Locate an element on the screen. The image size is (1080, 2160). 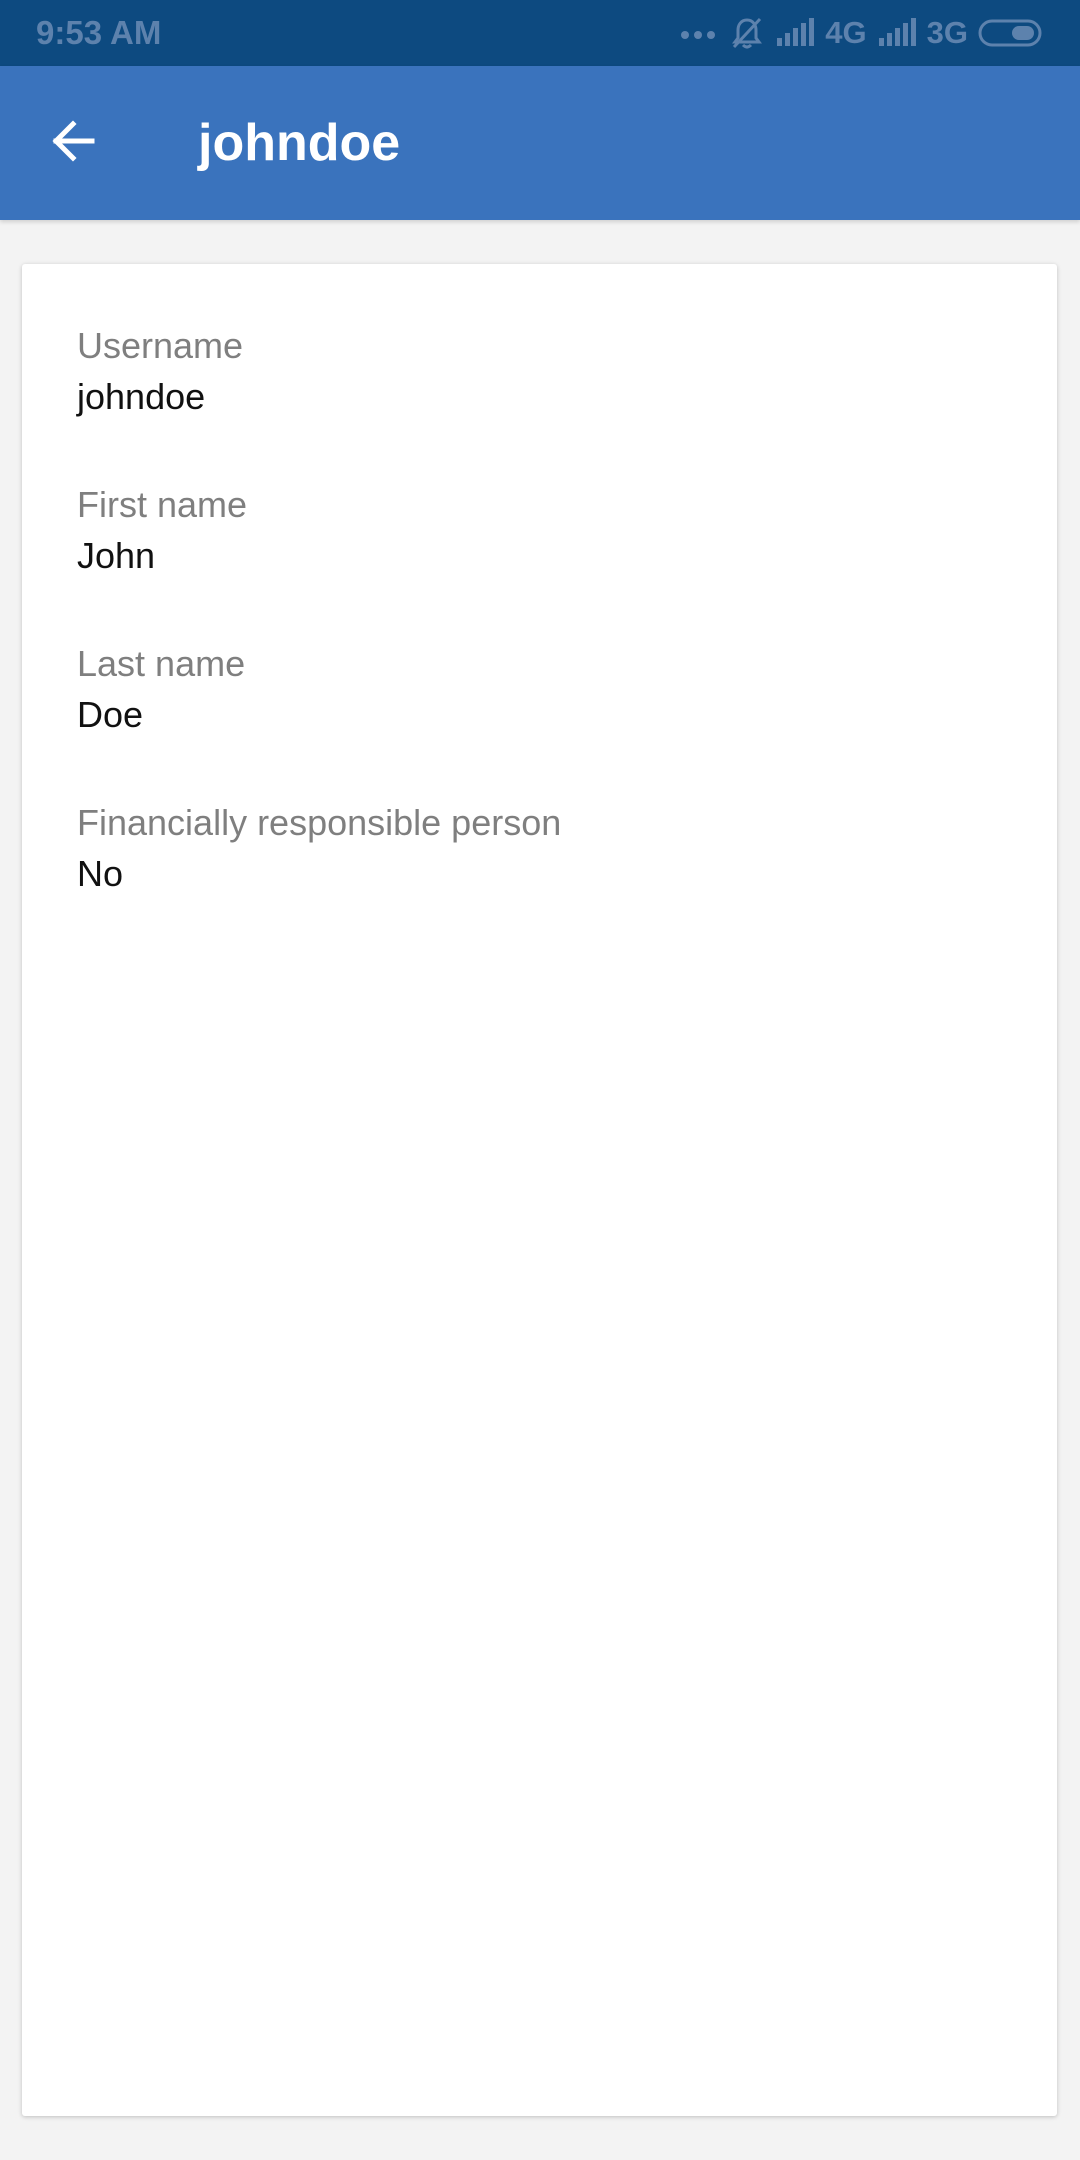
page-title: johndoe is located at coordinates (299, 143).